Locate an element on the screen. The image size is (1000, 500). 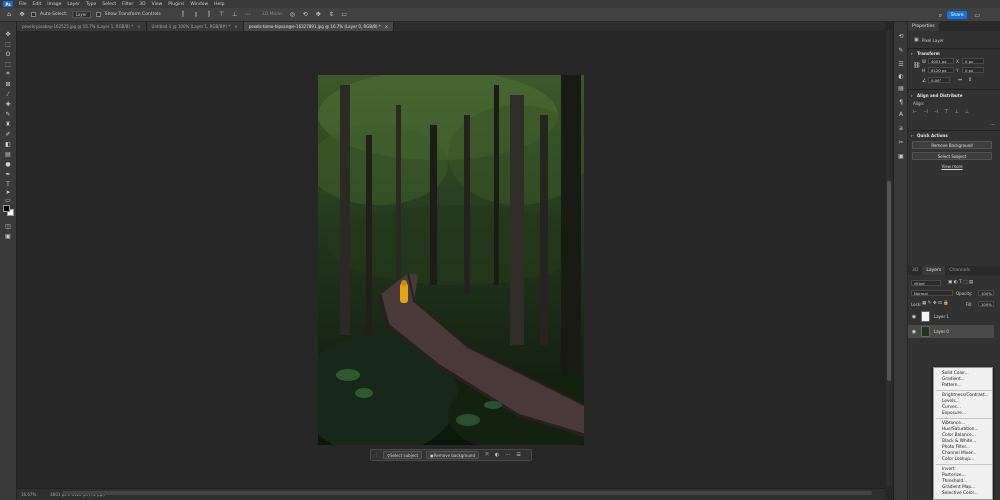
eyedropper-icon: ⁄ is located at coordinates (8, 94).